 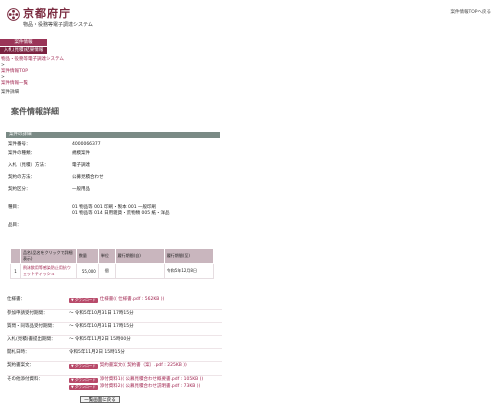 I want to click on detail-label: 契約の方法：, so click(x=21, y=177).